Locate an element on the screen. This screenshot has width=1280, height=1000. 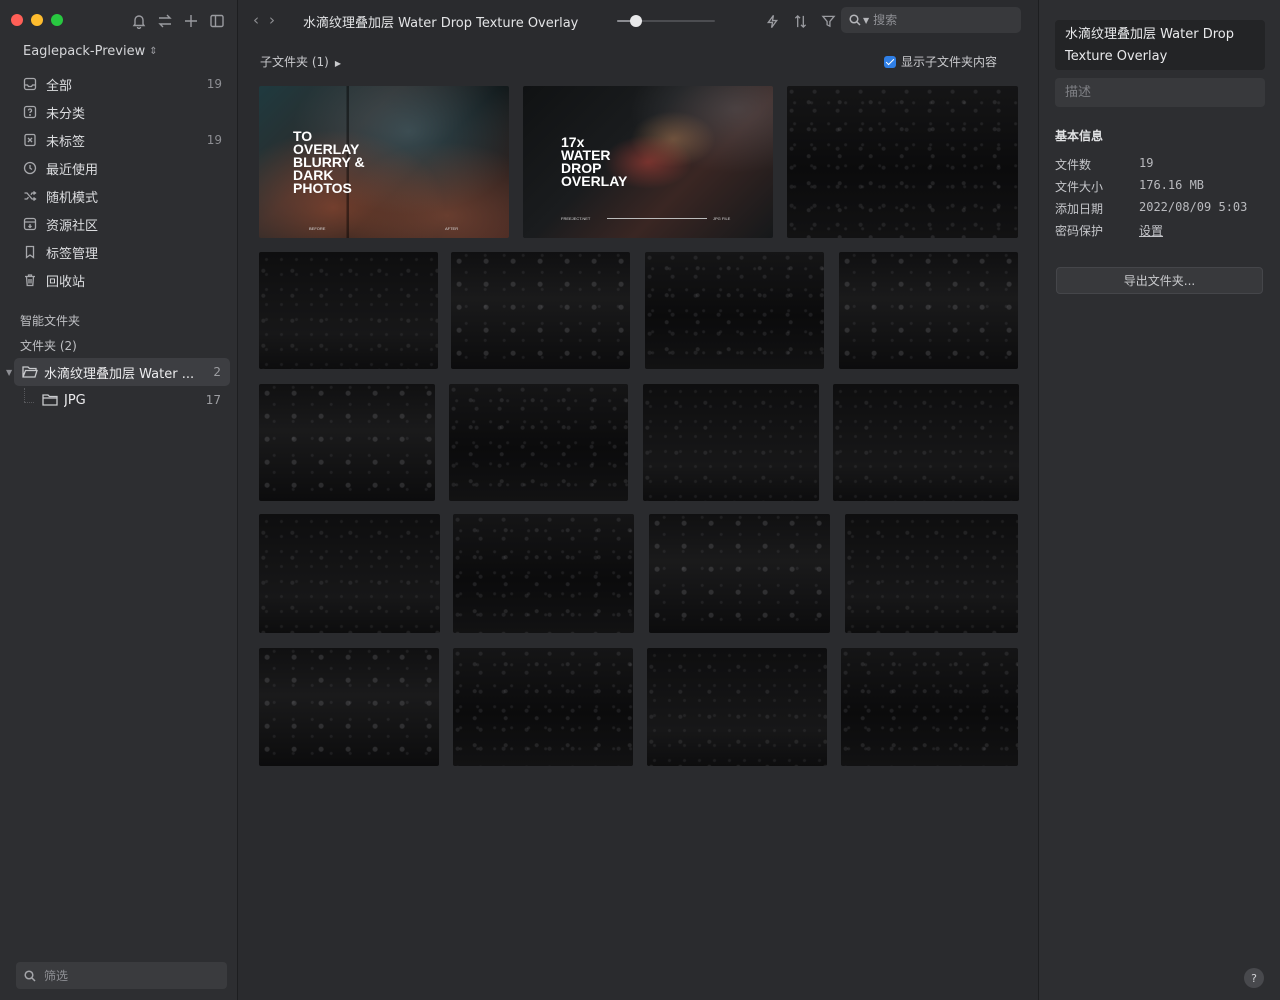
minimize-window-button is located at coordinates (37, 20).